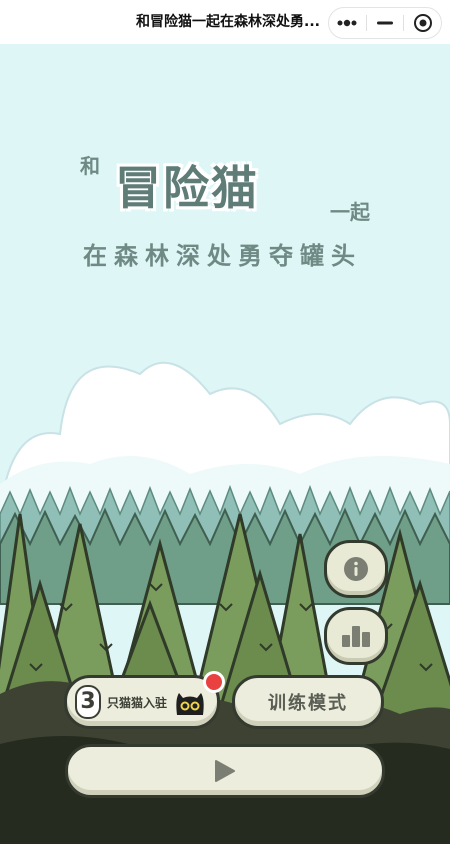  I want to click on training-mode-button: 训练模式, so click(308, 702).